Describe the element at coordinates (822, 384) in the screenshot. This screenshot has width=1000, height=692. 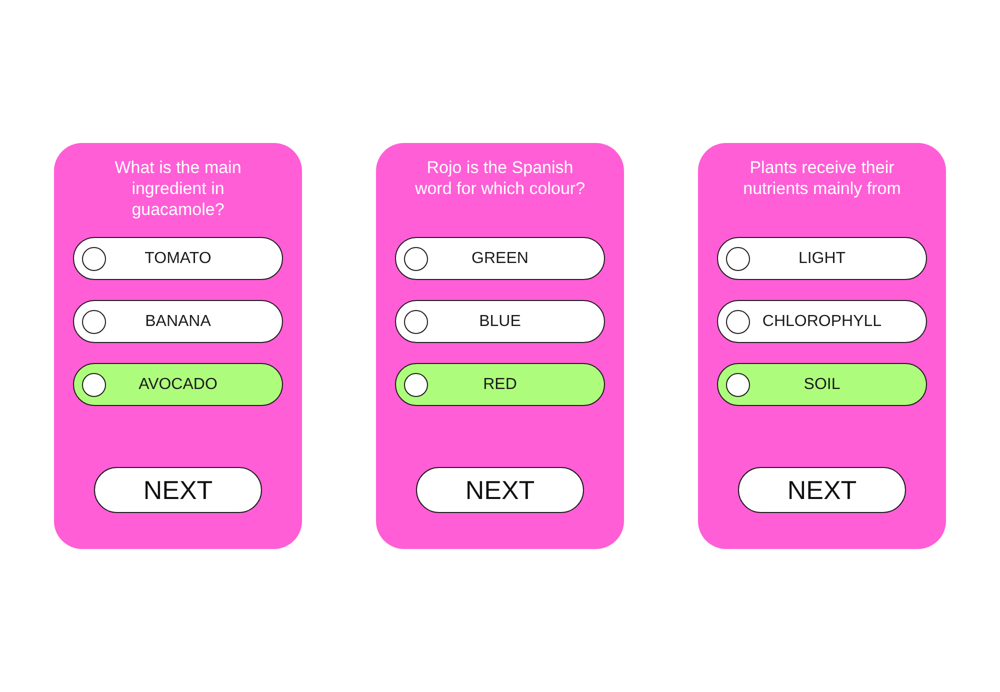
I see `answer-option: SOIL` at that location.